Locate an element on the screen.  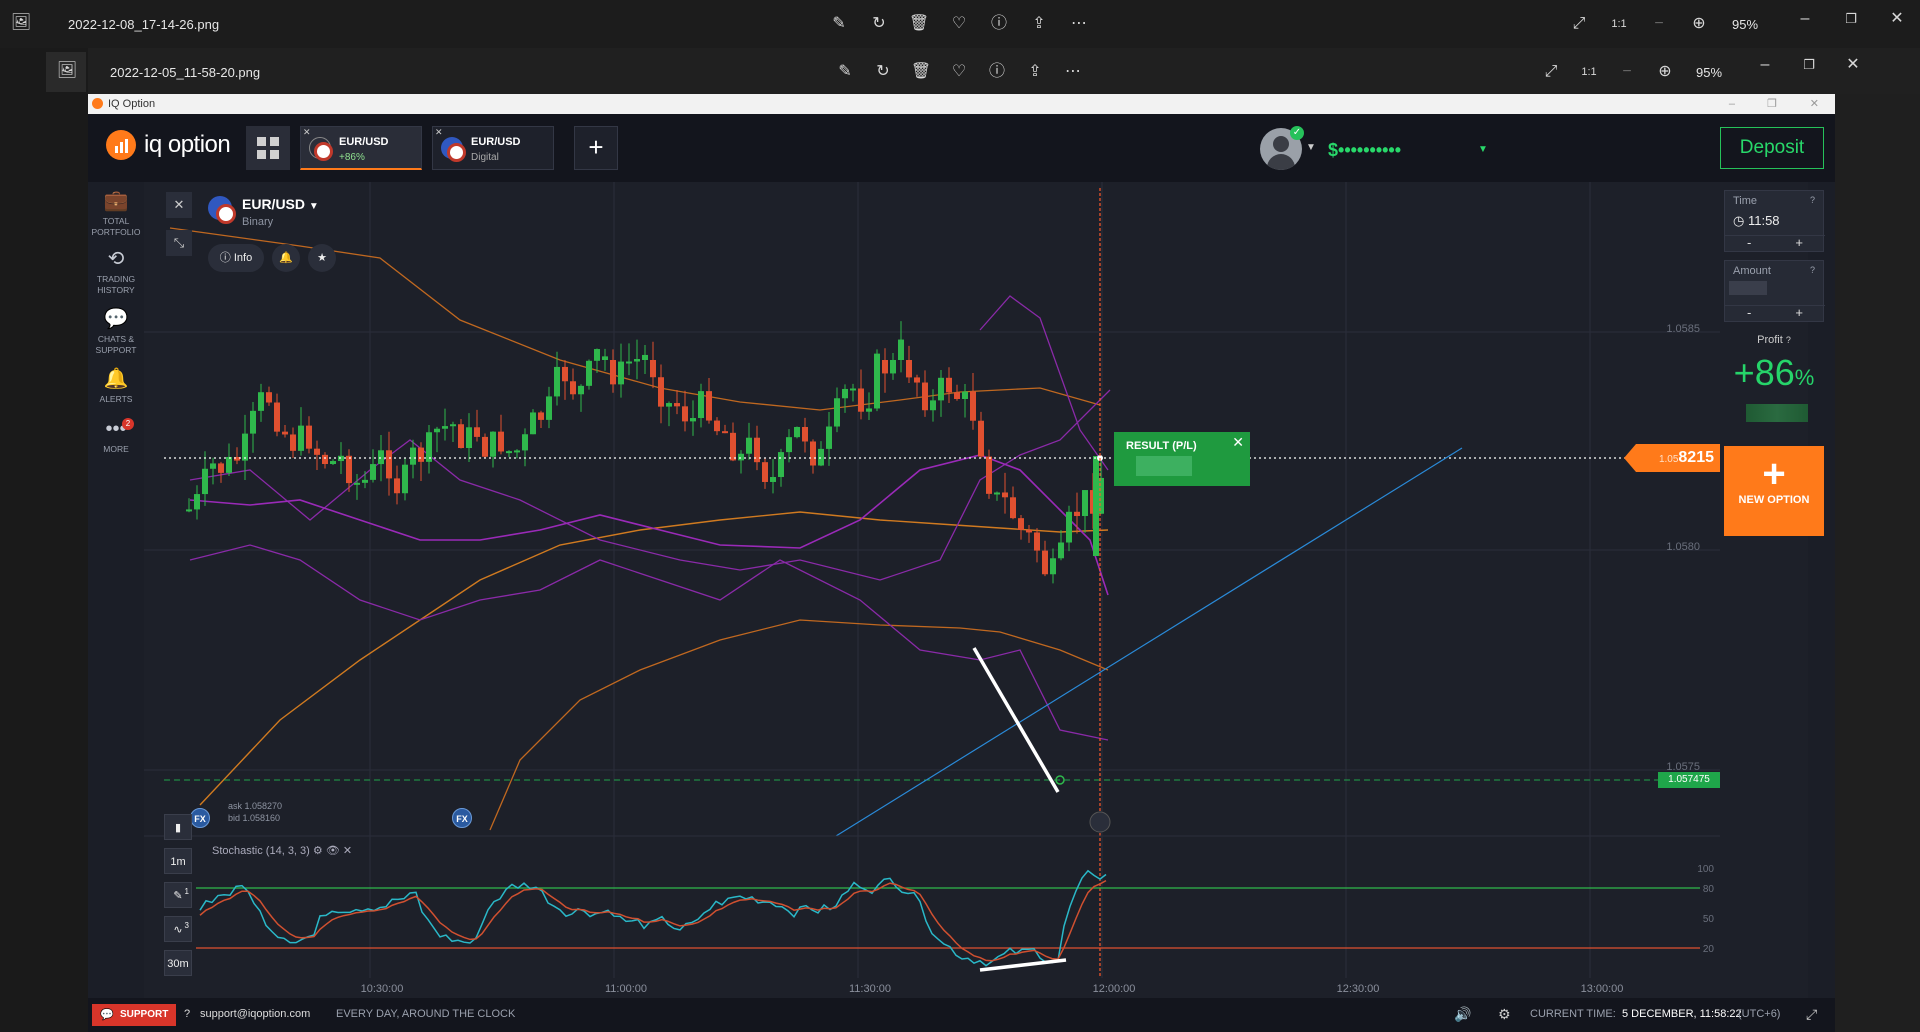
period-timeframe-button: 30m is located at coordinates (178, 963).